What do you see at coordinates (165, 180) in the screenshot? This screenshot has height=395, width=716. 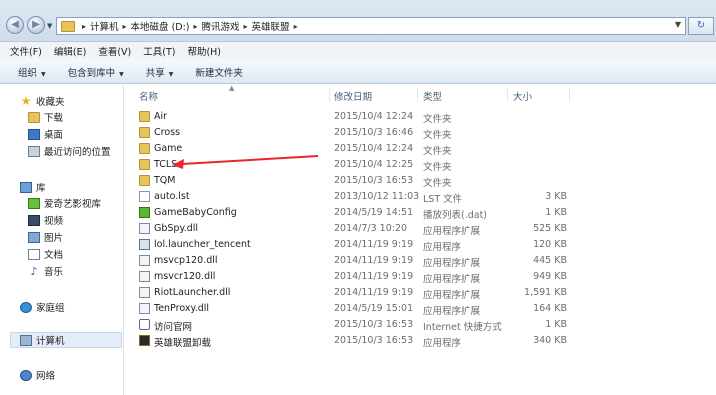 I see `file-name: TQM` at bounding box center [165, 180].